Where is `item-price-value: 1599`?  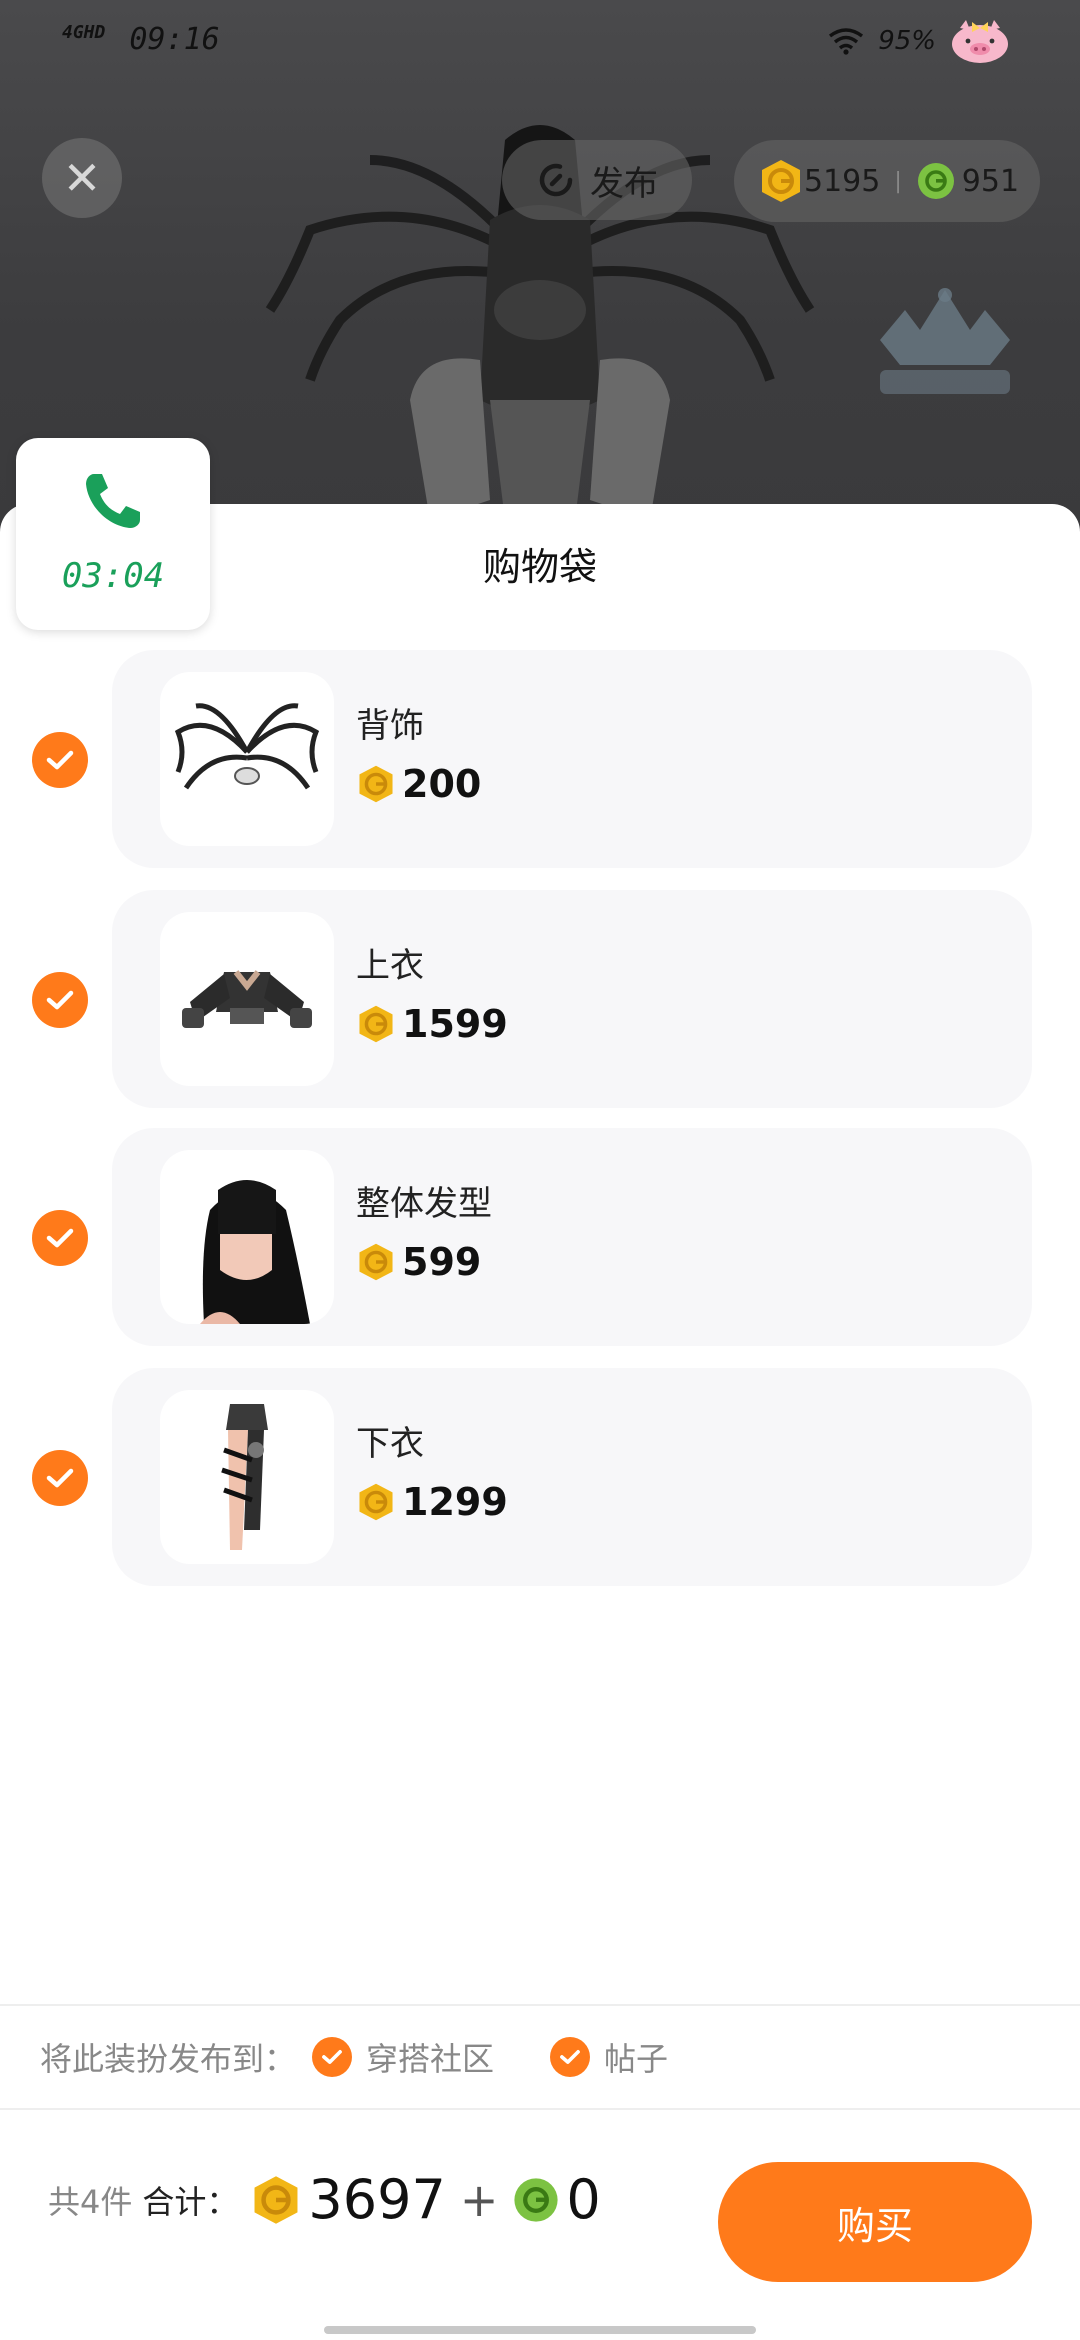
item-price-value: 1599 is located at coordinates (455, 1024).